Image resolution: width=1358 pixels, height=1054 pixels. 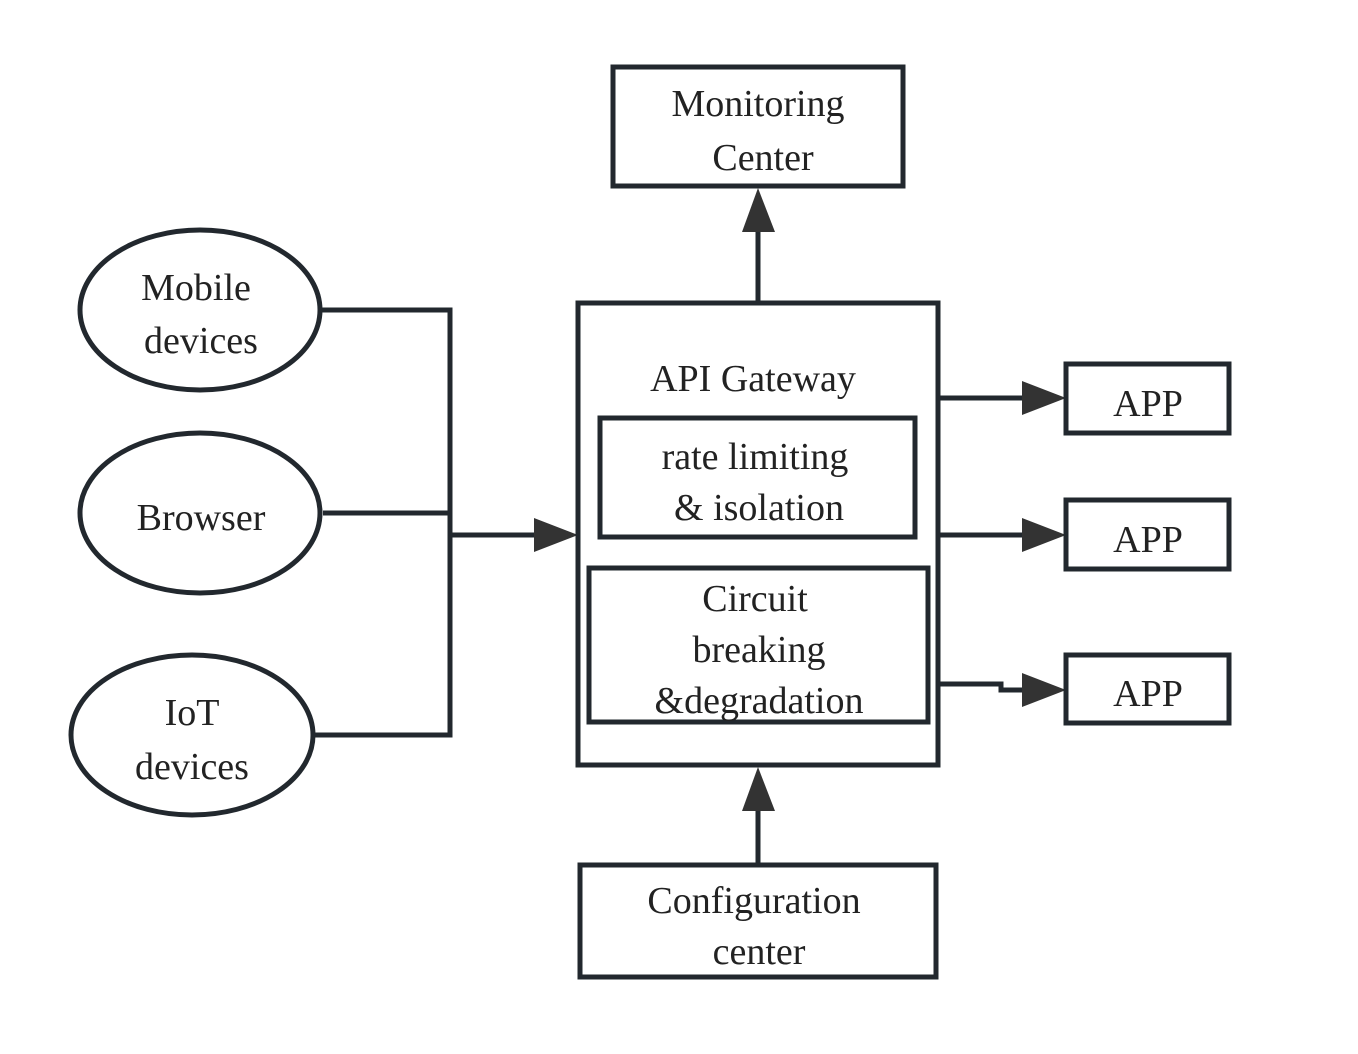 I want to click on label: Browser, so click(x=201, y=518).